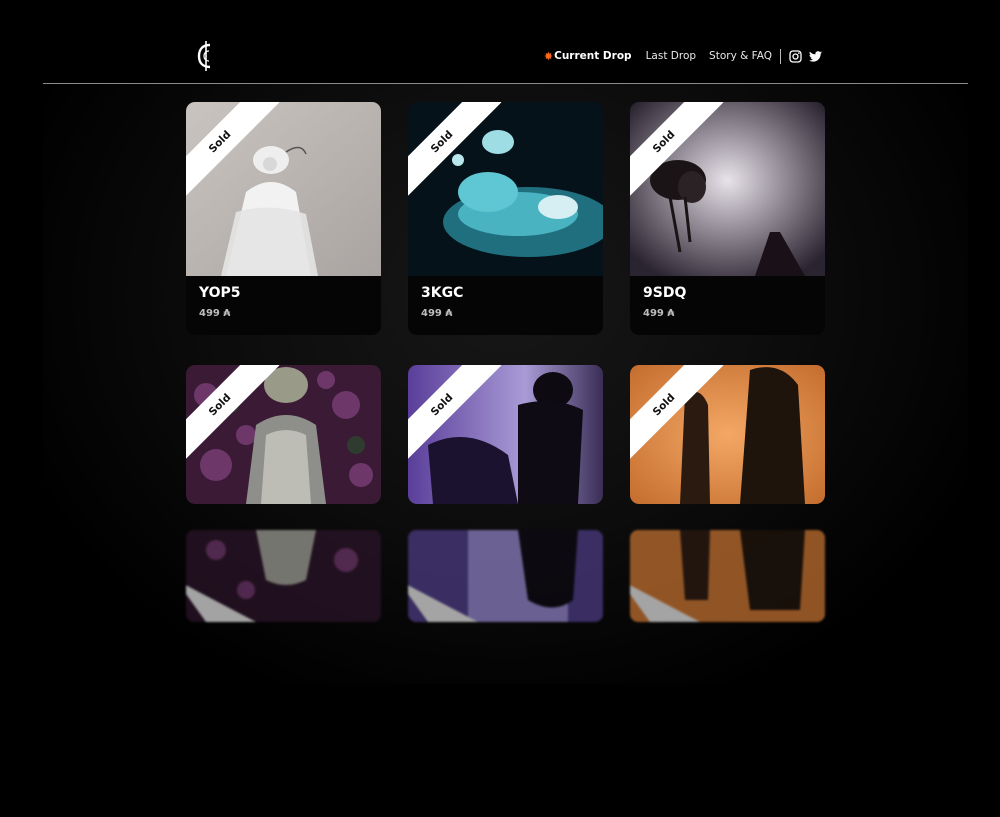  Describe the element at coordinates (442, 293) in the screenshot. I see `card-title: 3KGC` at that location.